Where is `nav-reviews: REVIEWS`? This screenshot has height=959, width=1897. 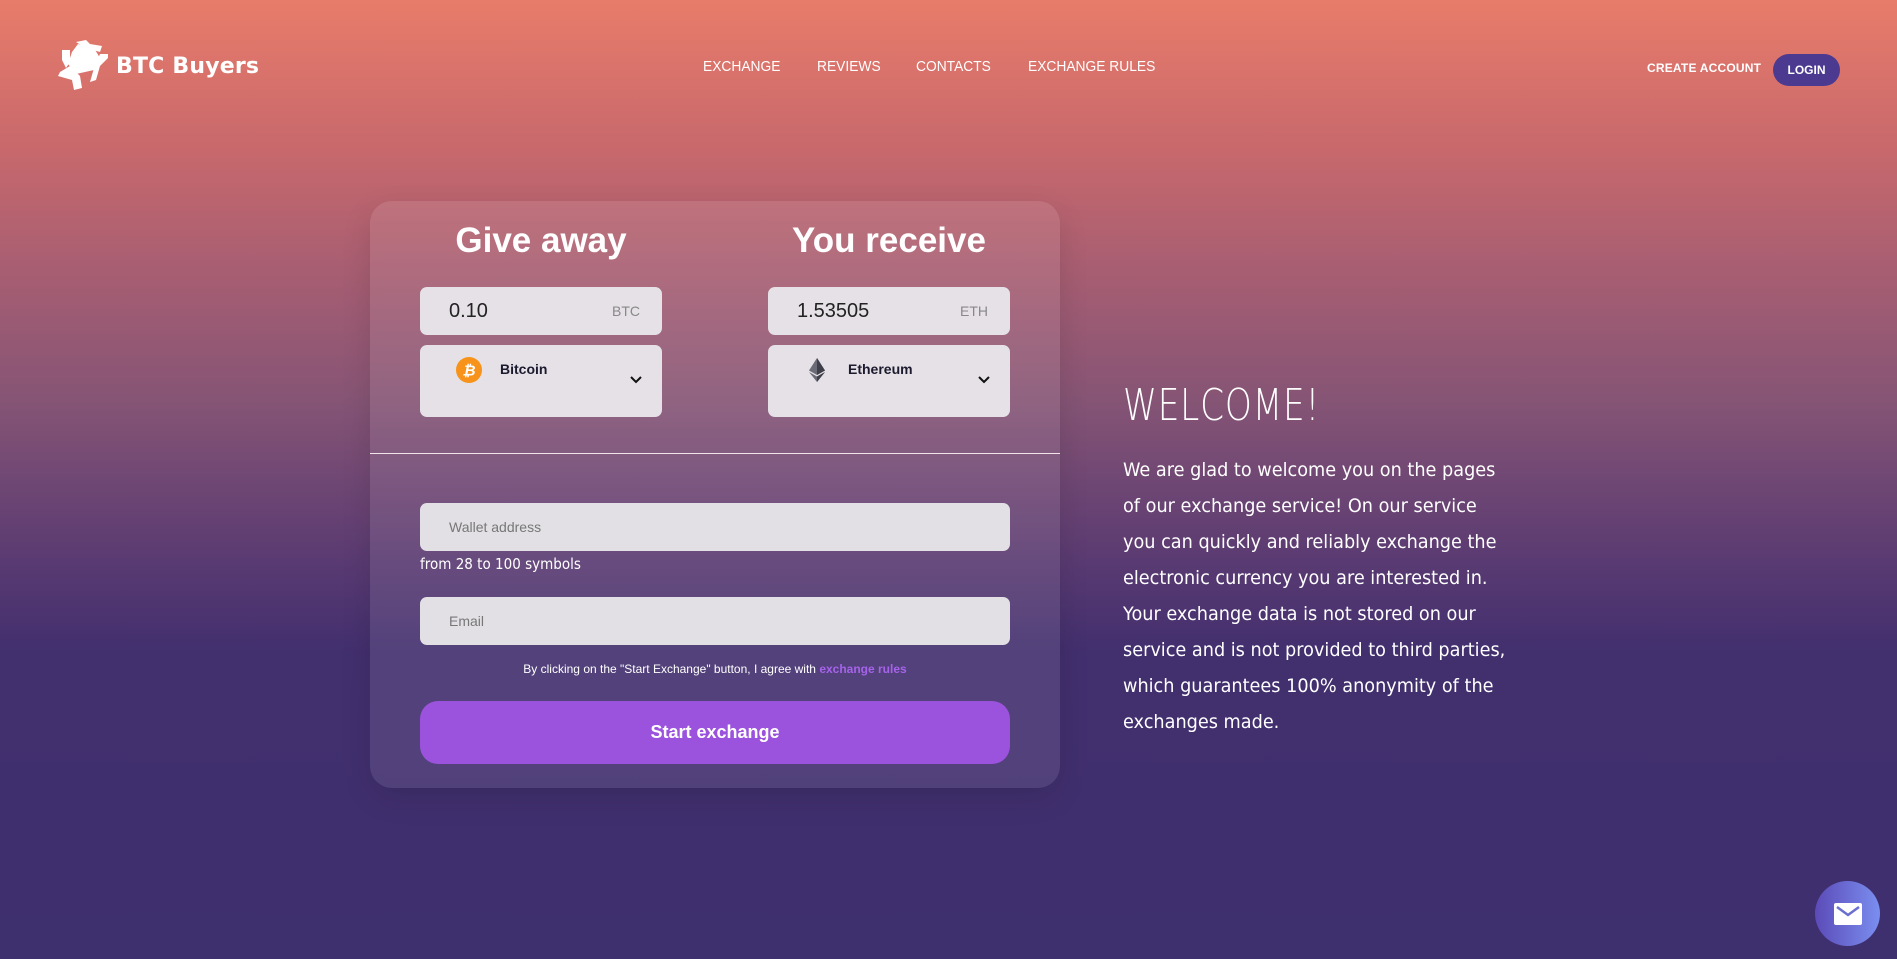
nav-reviews: REVIEWS is located at coordinates (849, 66).